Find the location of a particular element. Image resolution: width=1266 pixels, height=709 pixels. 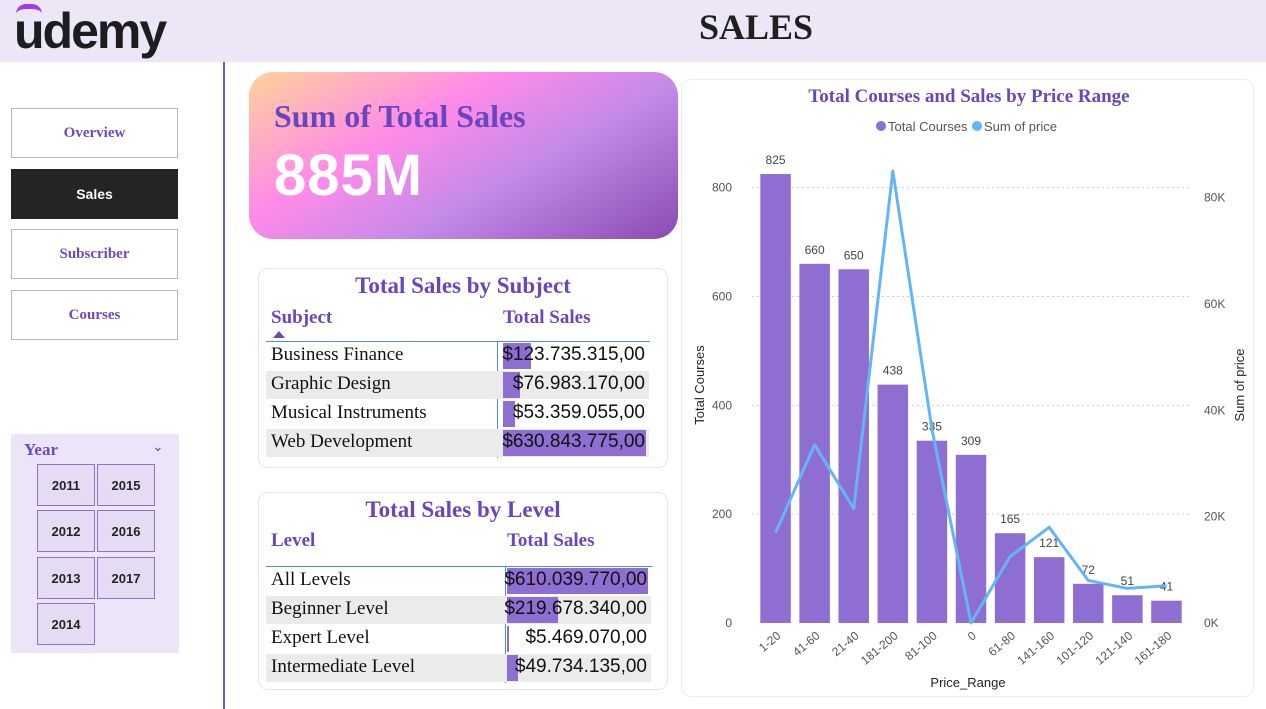

header-bar: udemy SALES is located at coordinates (633, 31).